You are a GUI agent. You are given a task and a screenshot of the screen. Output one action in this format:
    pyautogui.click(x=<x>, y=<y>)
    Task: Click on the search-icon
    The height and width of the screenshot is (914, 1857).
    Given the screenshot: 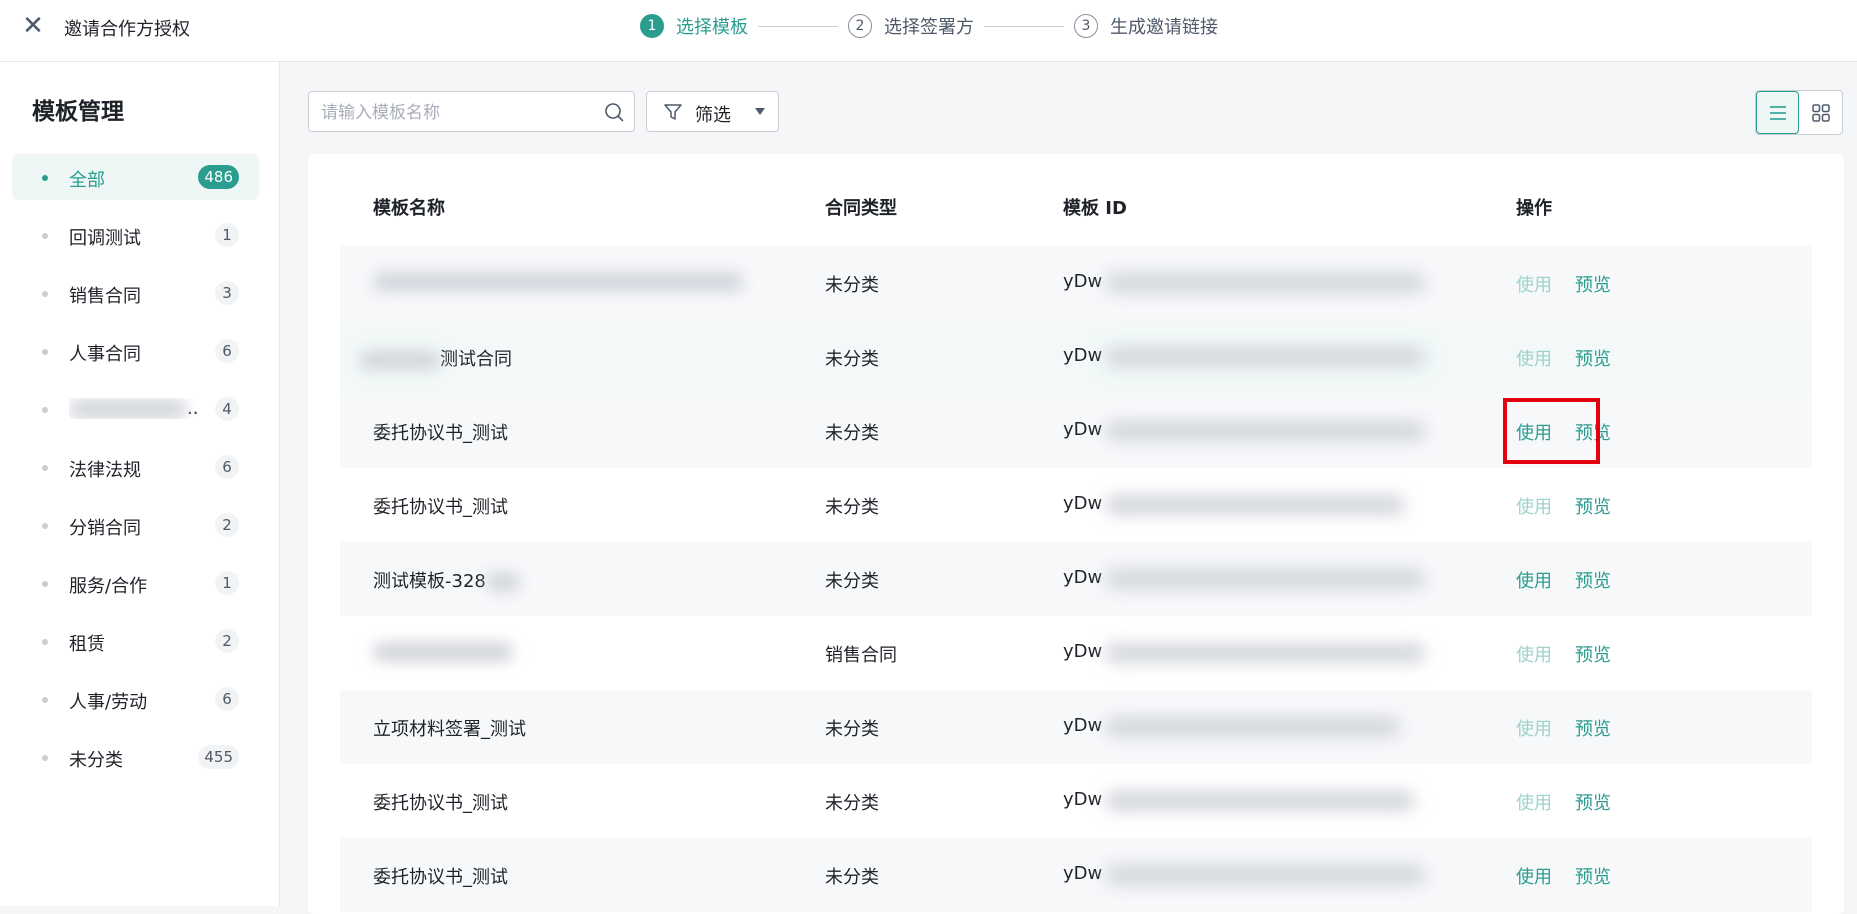 What is the action you would take?
    pyautogui.click(x=614, y=112)
    